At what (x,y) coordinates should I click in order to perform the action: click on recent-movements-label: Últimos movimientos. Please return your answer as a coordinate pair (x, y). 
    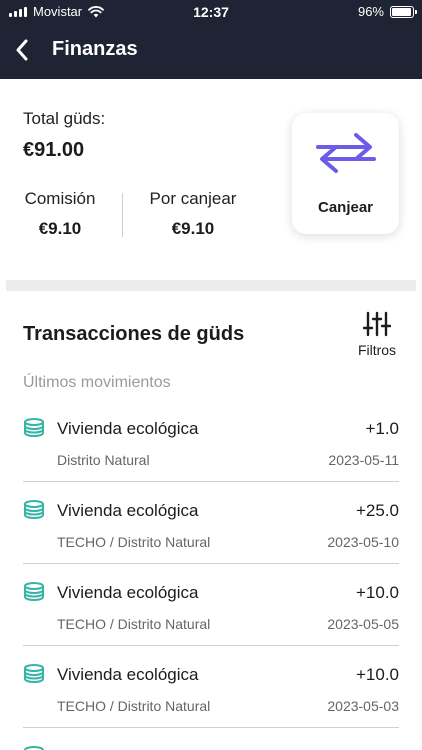
    Looking at the image, I should click on (97, 382).